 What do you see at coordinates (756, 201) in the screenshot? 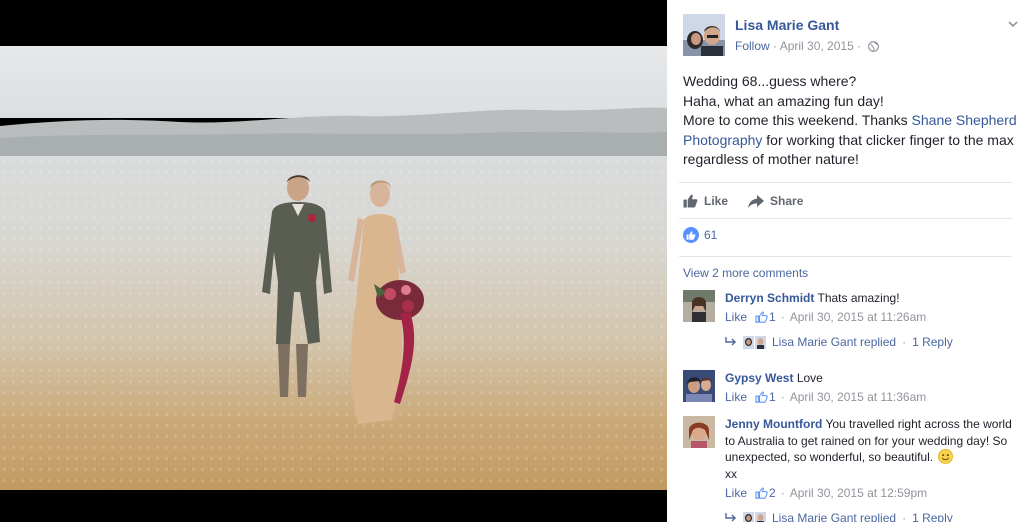
I see `share-arrow-icon` at bounding box center [756, 201].